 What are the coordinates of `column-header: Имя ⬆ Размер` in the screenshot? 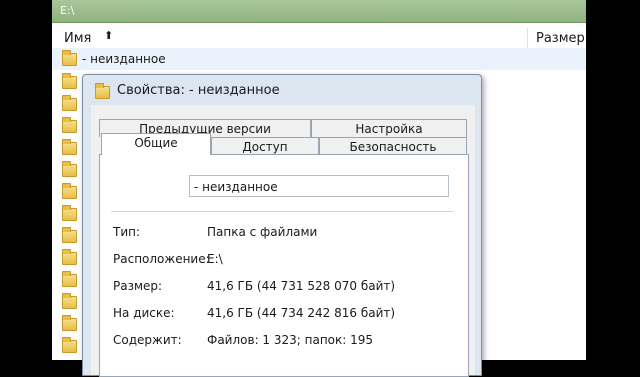 It's located at (319, 38).